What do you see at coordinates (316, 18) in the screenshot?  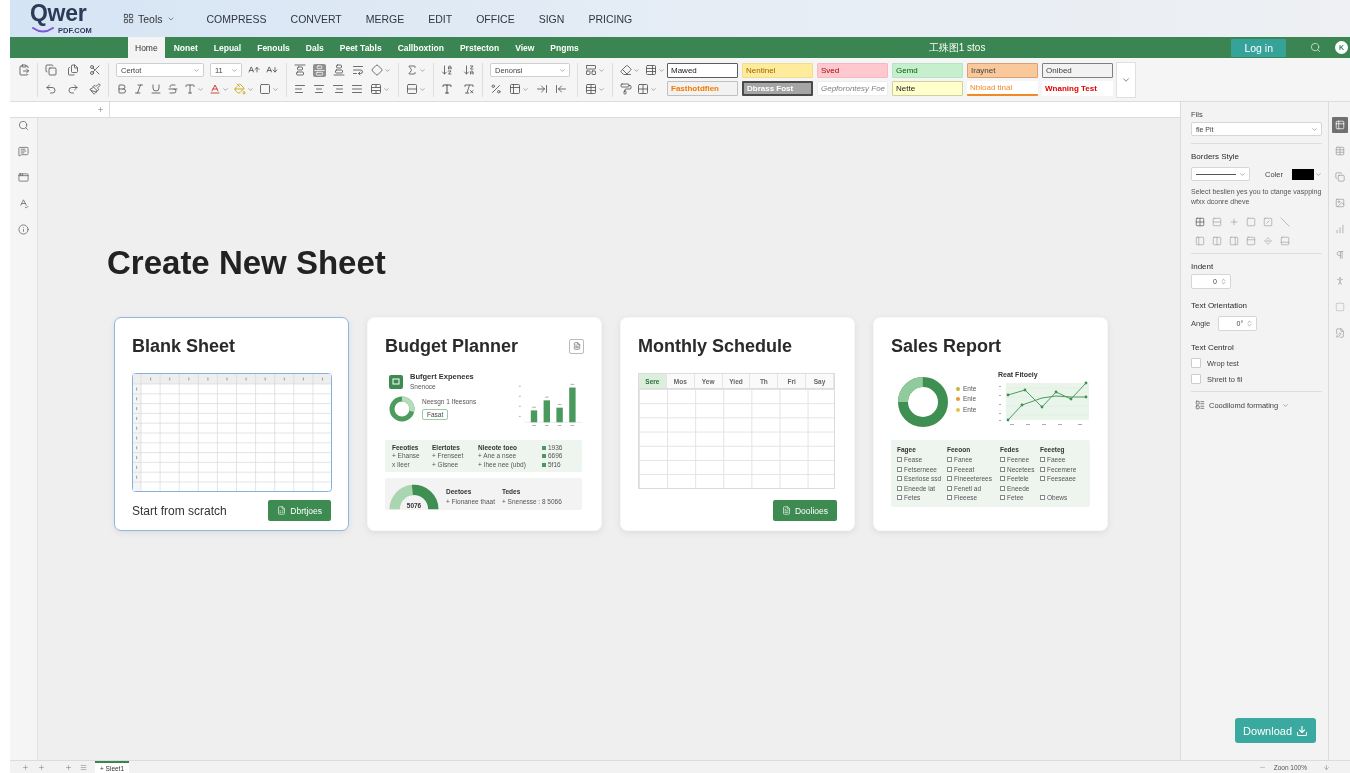 I see `nav-link: CONVERT` at bounding box center [316, 18].